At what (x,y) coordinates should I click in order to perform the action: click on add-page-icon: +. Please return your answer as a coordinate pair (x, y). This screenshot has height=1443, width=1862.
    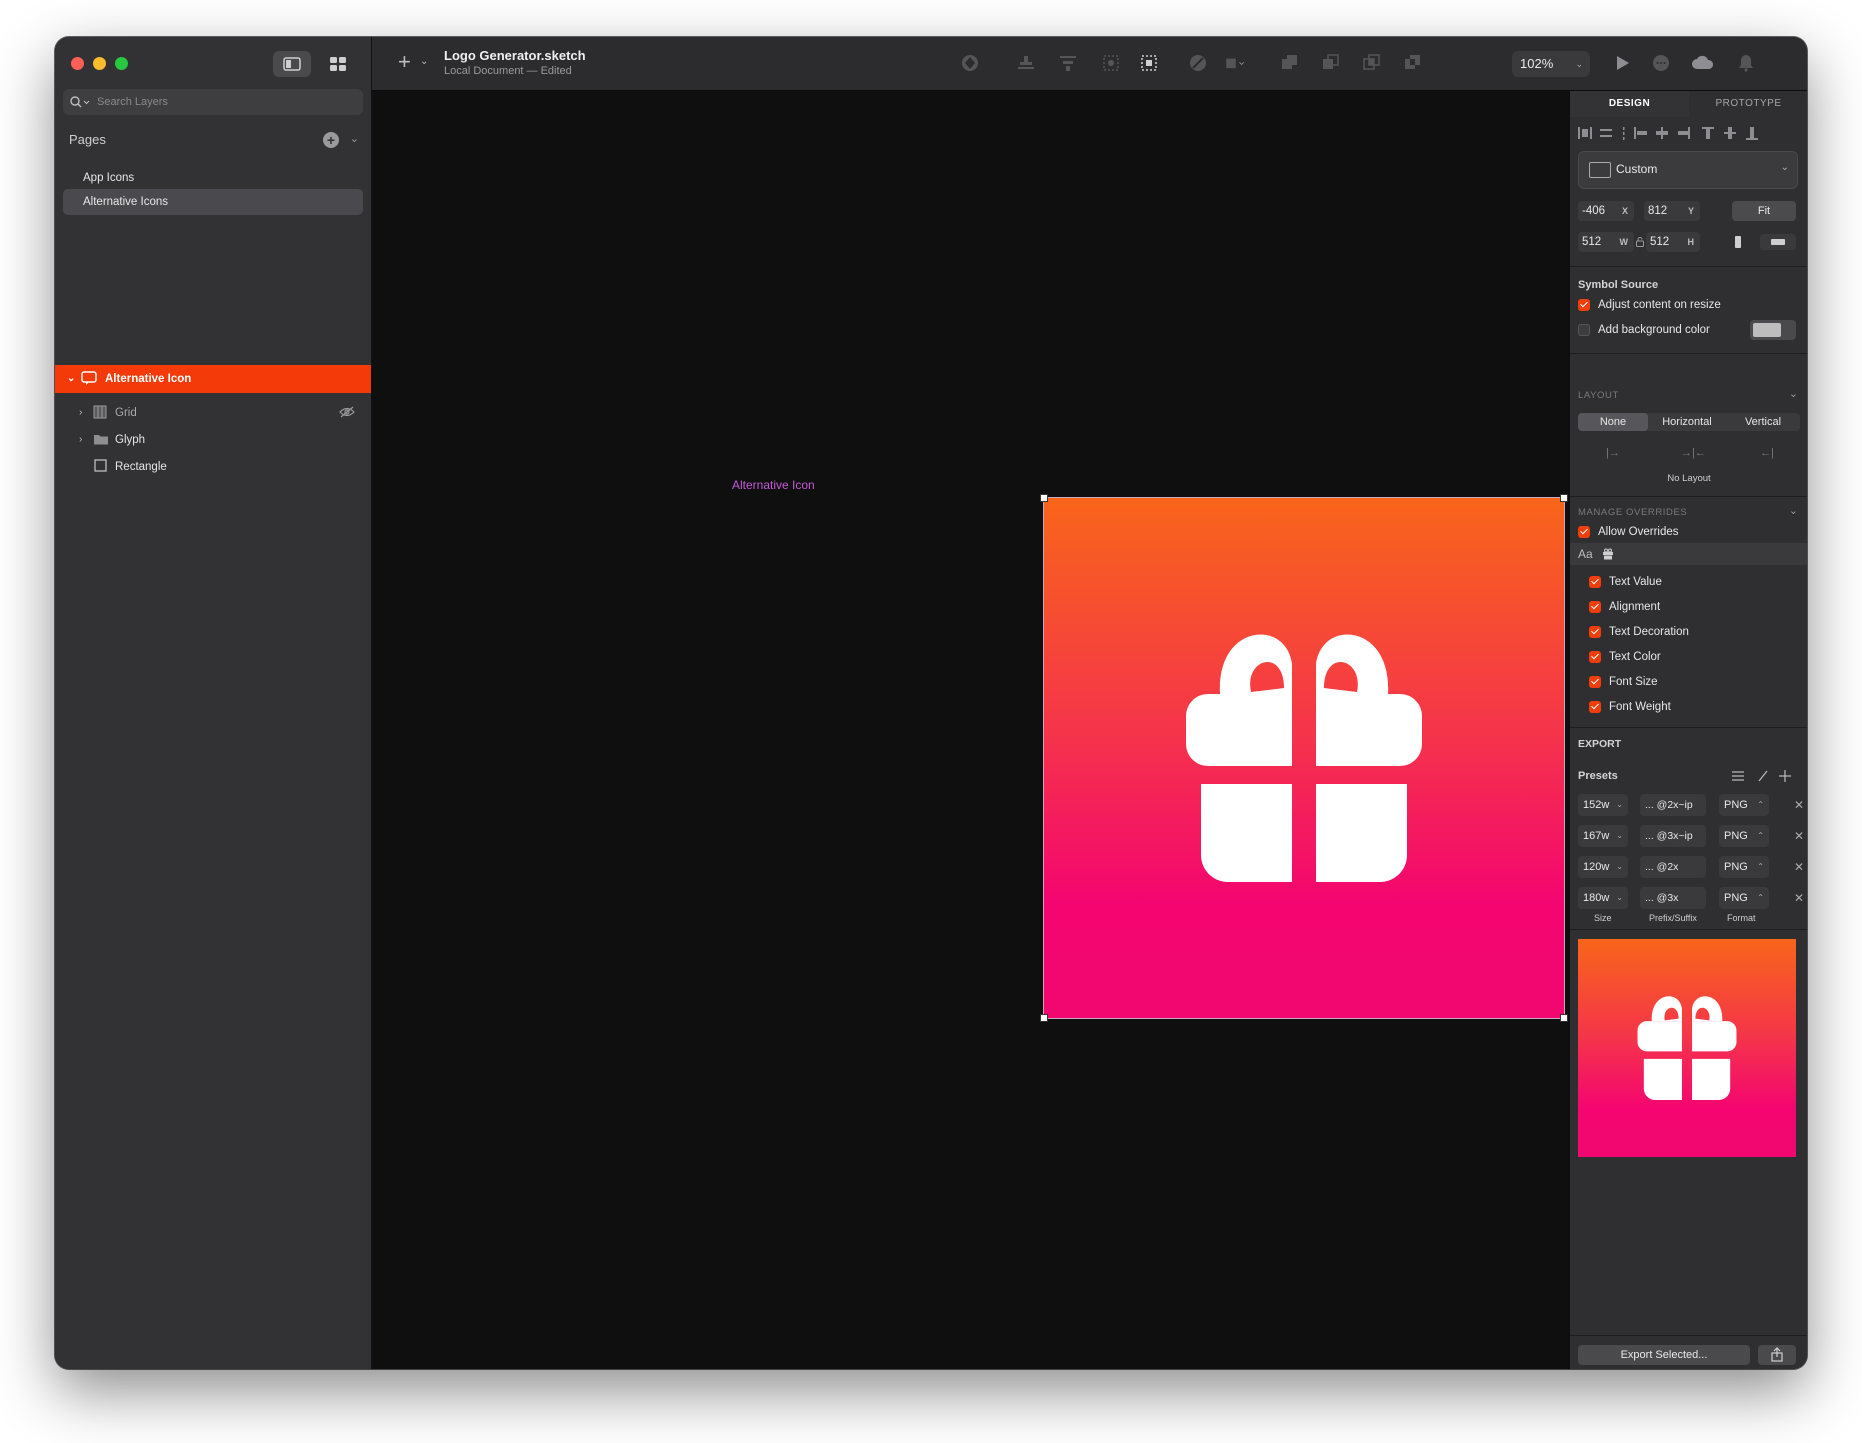
    Looking at the image, I should click on (331, 140).